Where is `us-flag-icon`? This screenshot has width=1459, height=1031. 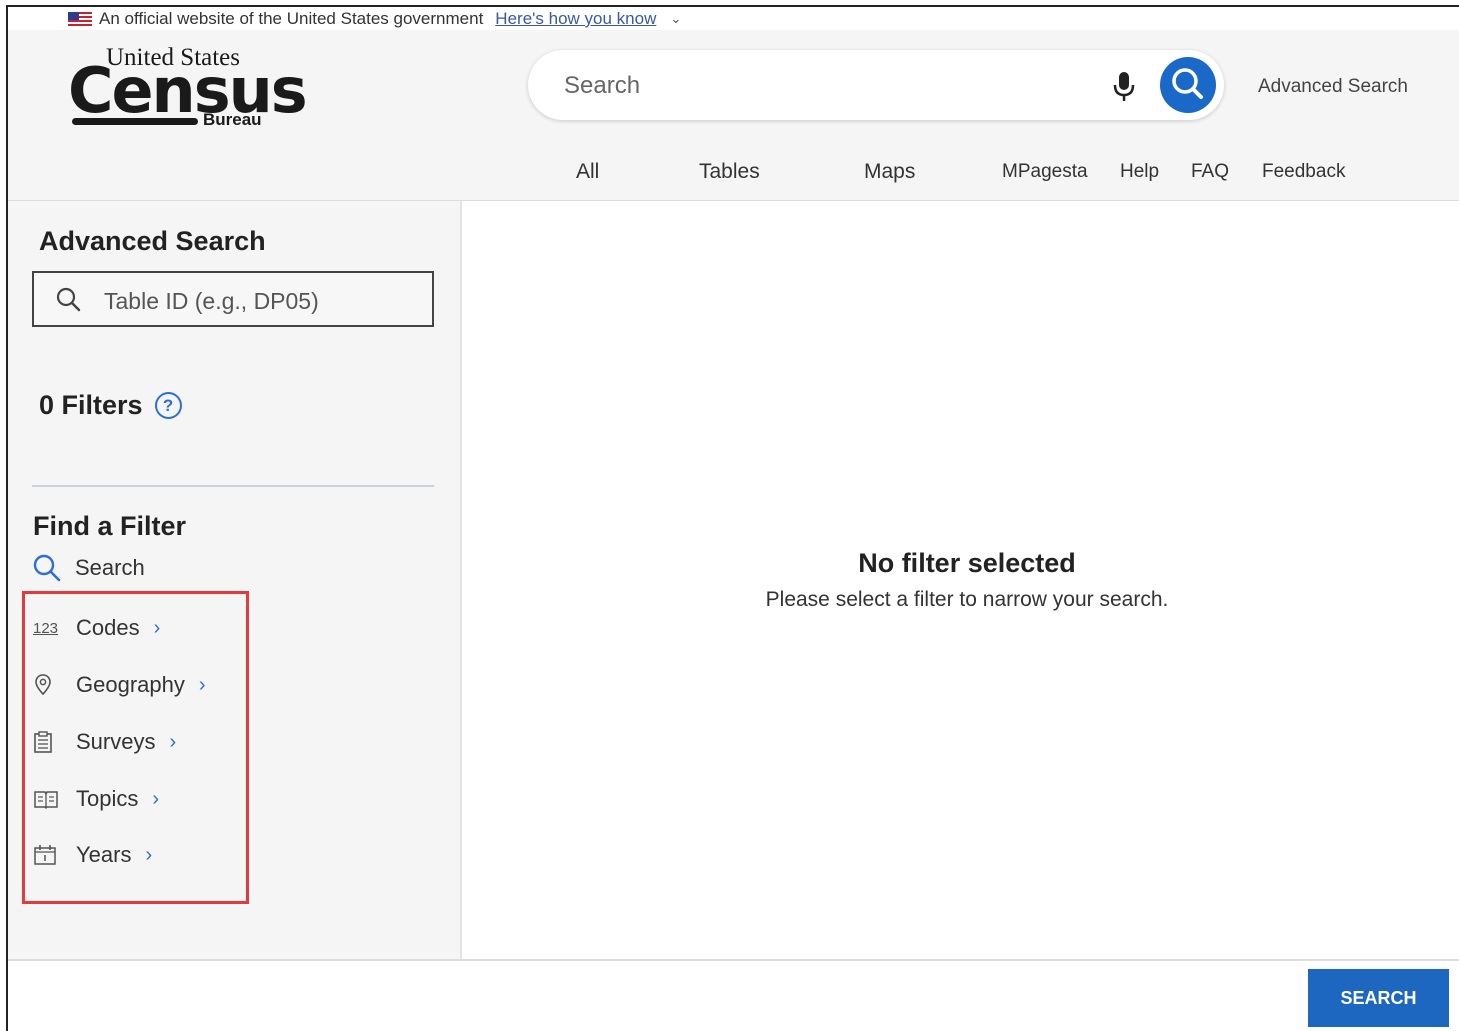
us-flag-icon is located at coordinates (80, 19).